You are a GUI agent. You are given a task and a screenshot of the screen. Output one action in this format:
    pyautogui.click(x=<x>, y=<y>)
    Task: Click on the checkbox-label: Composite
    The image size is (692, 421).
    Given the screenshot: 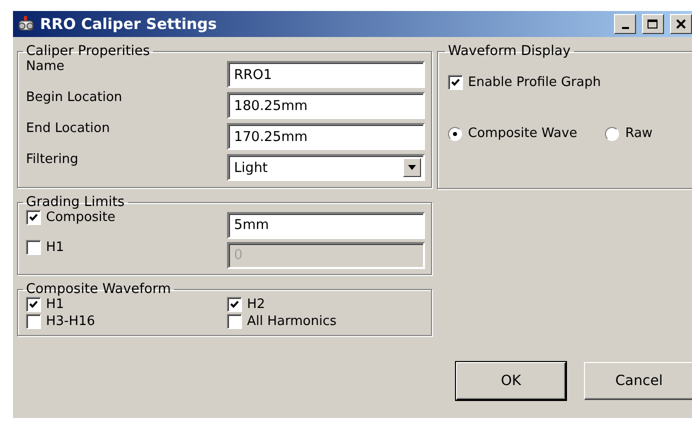 What is the action you would take?
    pyautogui.click(x=81, y=217)
    